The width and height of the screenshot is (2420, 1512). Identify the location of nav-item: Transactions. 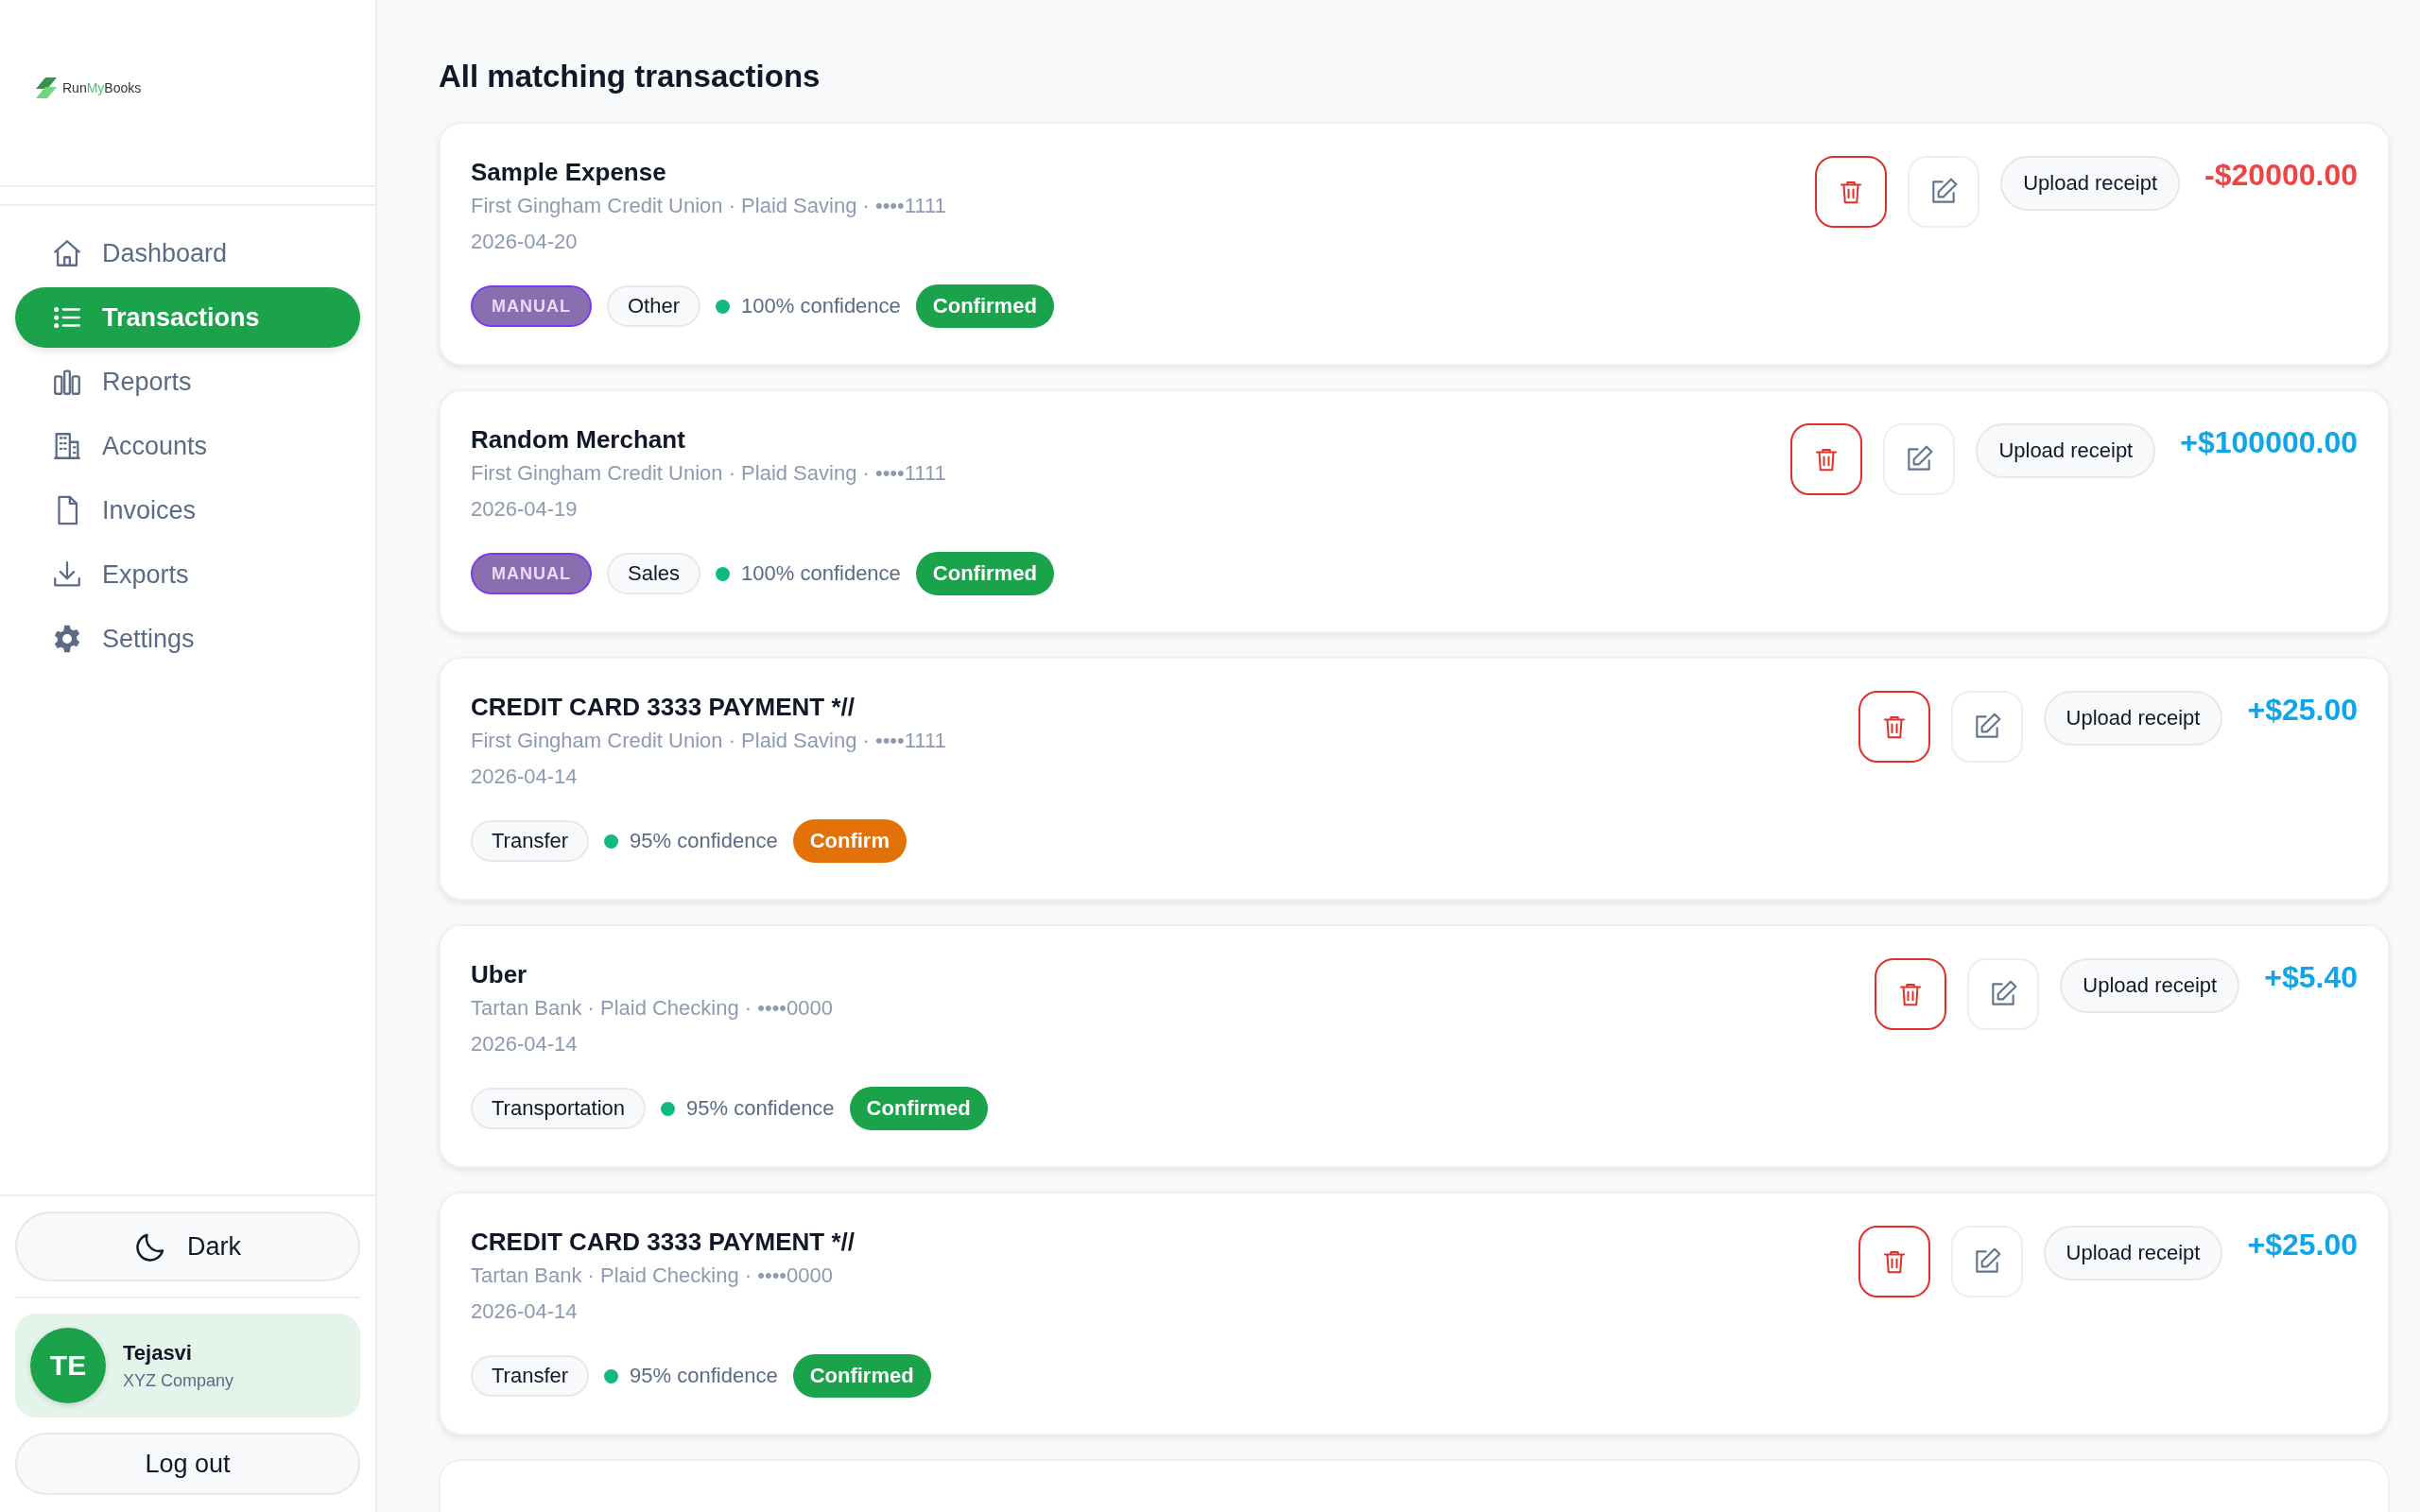
(187, 317).